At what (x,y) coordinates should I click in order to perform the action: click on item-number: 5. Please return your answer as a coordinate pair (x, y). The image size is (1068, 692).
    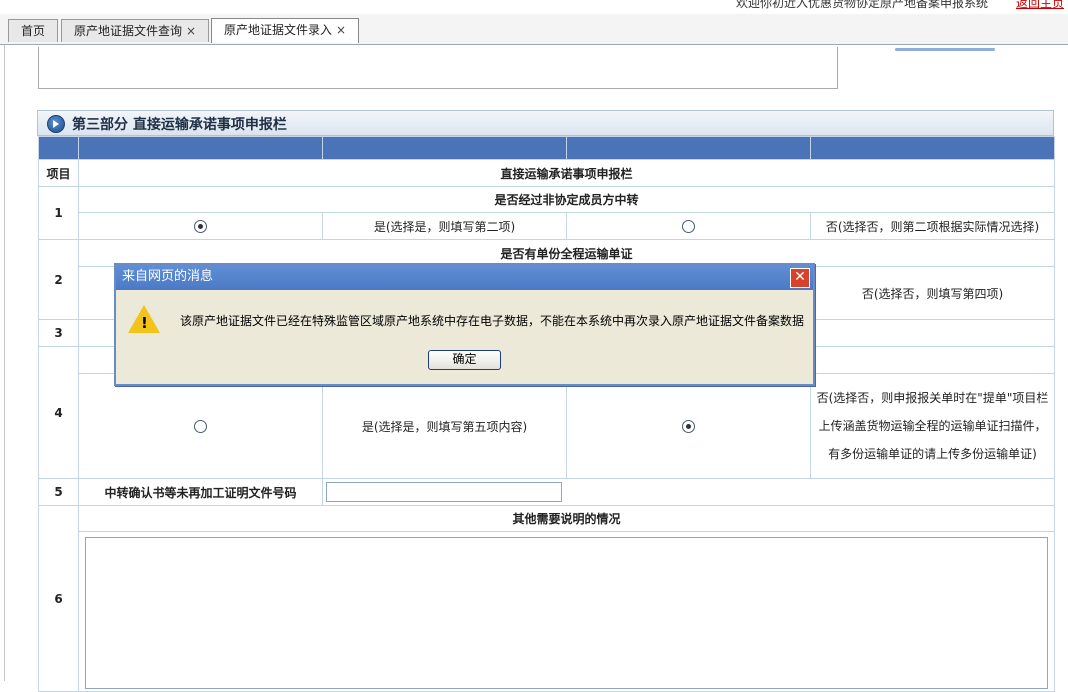
    Looking at the image, I should click on (58, 492).